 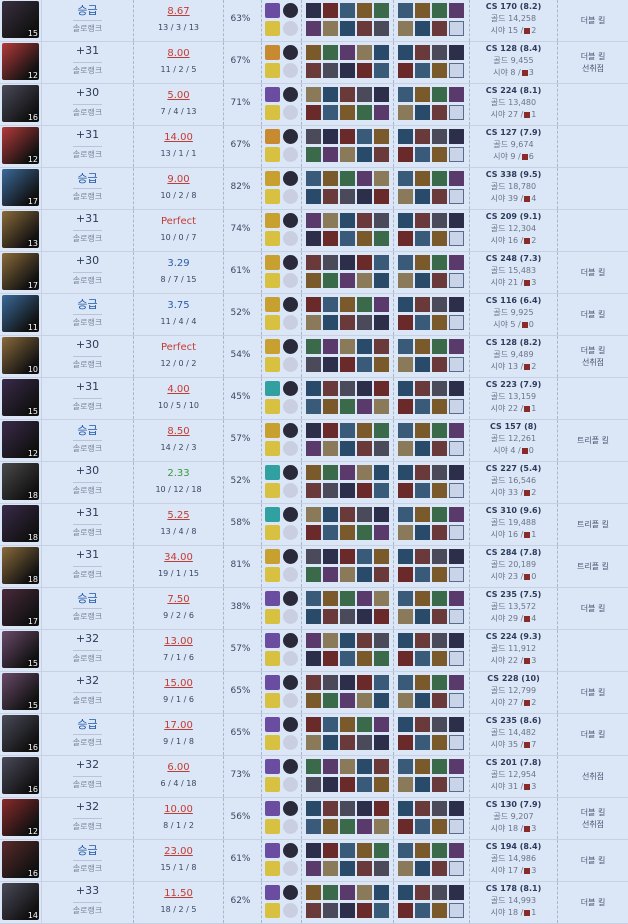 What do you see at coordinates (178, 641) in the screenshot?
I see `kda-ratio: 13.00` at bounding box center [178, 641].